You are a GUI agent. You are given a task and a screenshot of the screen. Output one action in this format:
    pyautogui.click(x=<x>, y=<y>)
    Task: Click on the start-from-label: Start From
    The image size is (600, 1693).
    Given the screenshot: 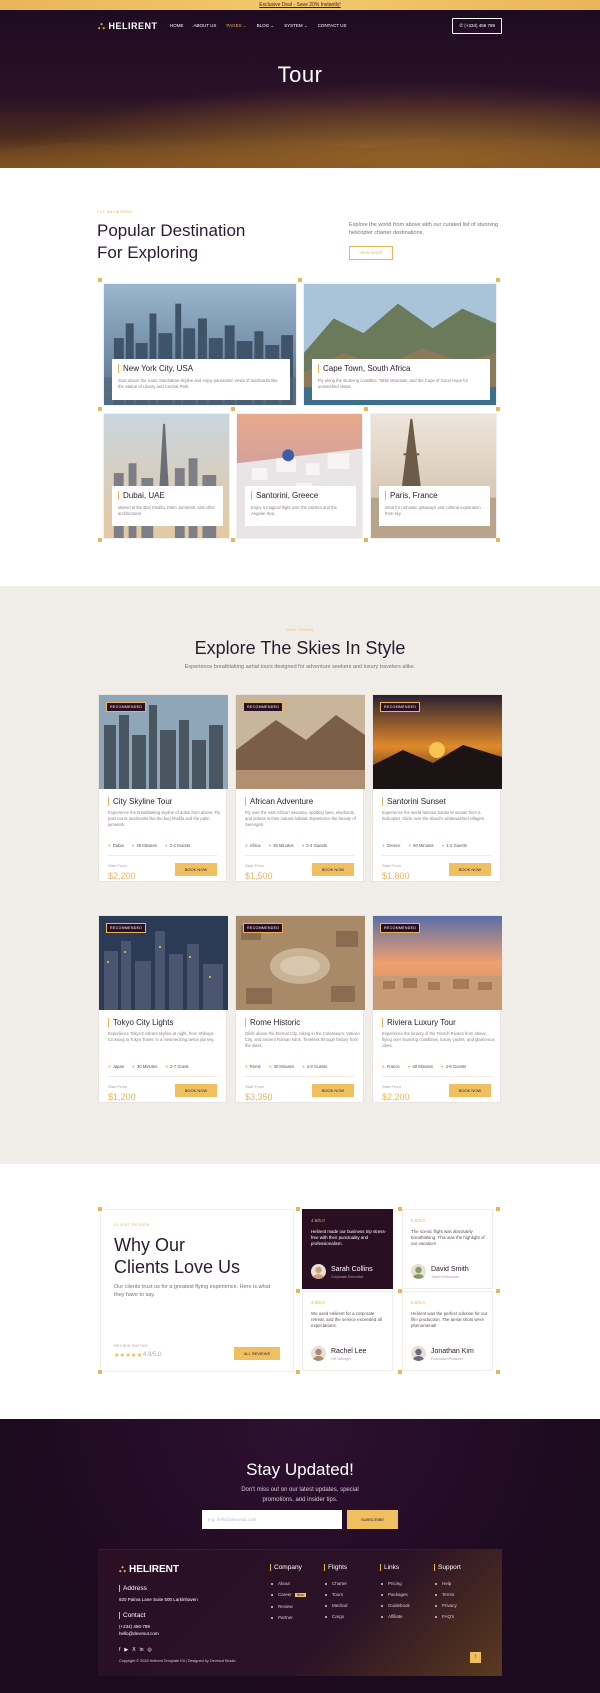 What is the action you would take?
    pyautogui.click(x=117, y=865)
    